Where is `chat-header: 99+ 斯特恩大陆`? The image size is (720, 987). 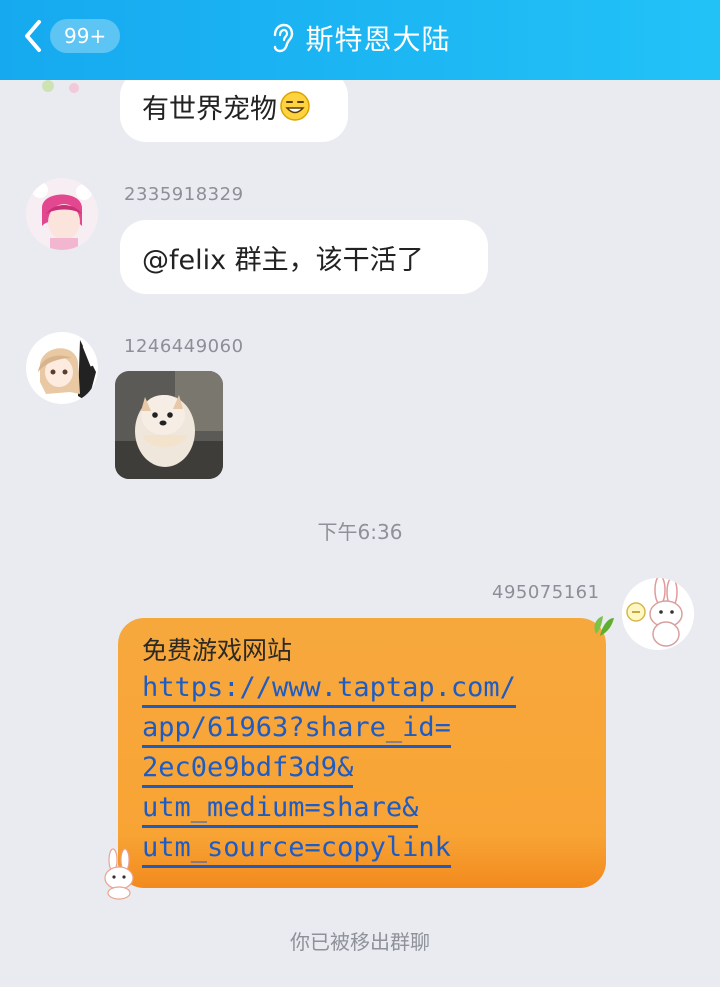 chat-header: 99+ 斯特恩大陆 is located at coordinates (360, 40).